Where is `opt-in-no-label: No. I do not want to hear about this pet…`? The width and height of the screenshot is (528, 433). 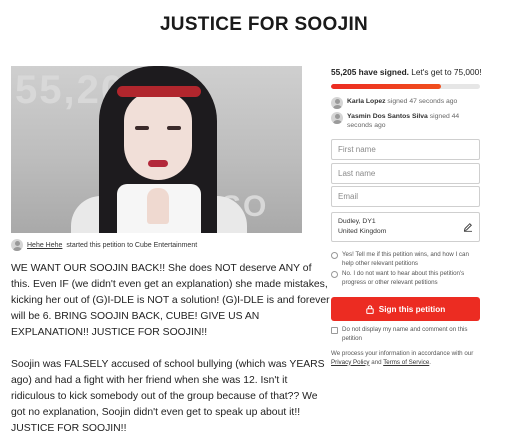 opt-in-no-label: No. I do not want to hear about this pet… is located at coordinates (403, 278).